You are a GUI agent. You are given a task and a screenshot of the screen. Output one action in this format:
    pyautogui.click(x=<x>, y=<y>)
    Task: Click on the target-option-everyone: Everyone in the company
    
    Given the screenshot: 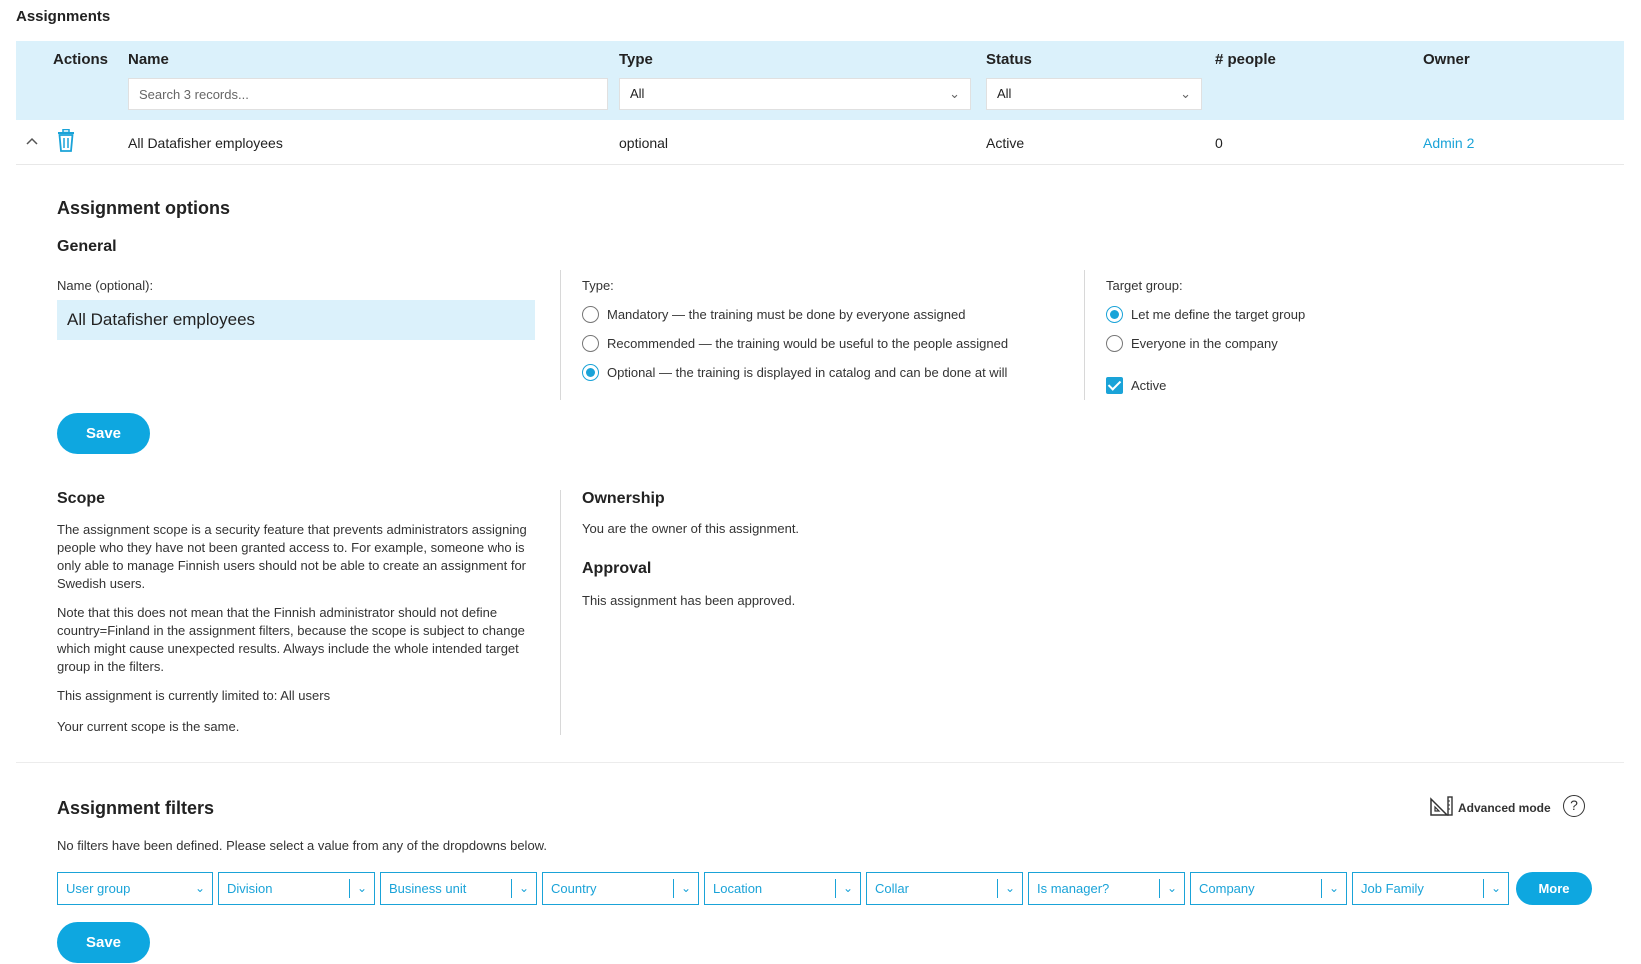 What is the action you would take?
    pyautogui.click(x=1192, y=343)
    